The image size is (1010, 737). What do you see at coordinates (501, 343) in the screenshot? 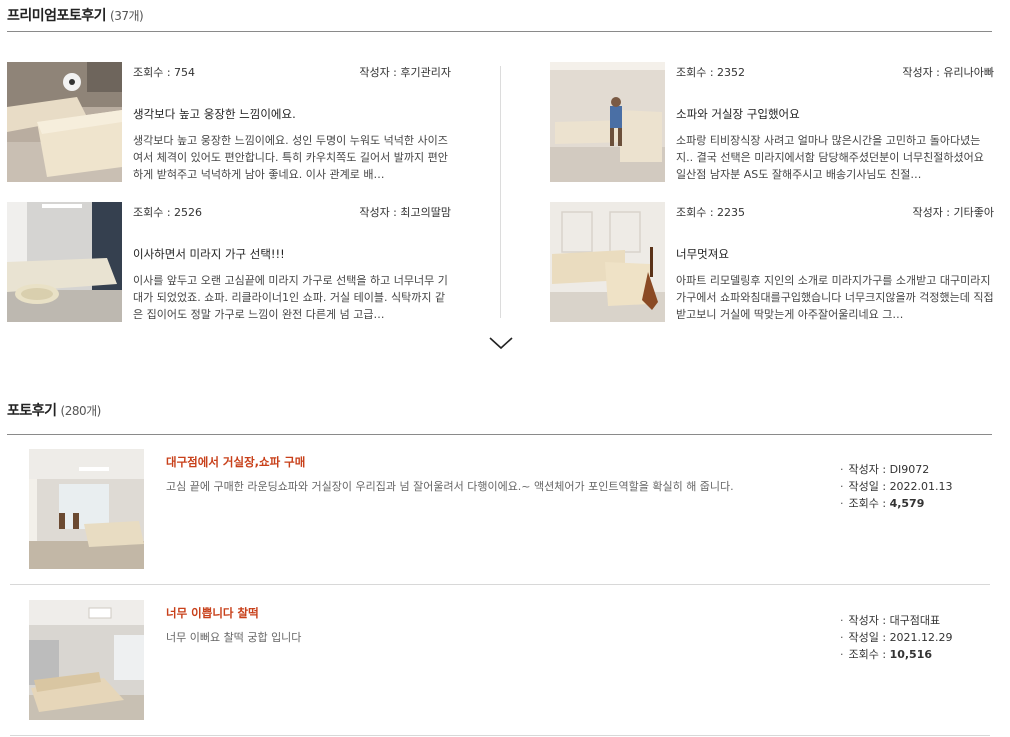
I see `chevron-down-icon` at bounding box center [501, 343].